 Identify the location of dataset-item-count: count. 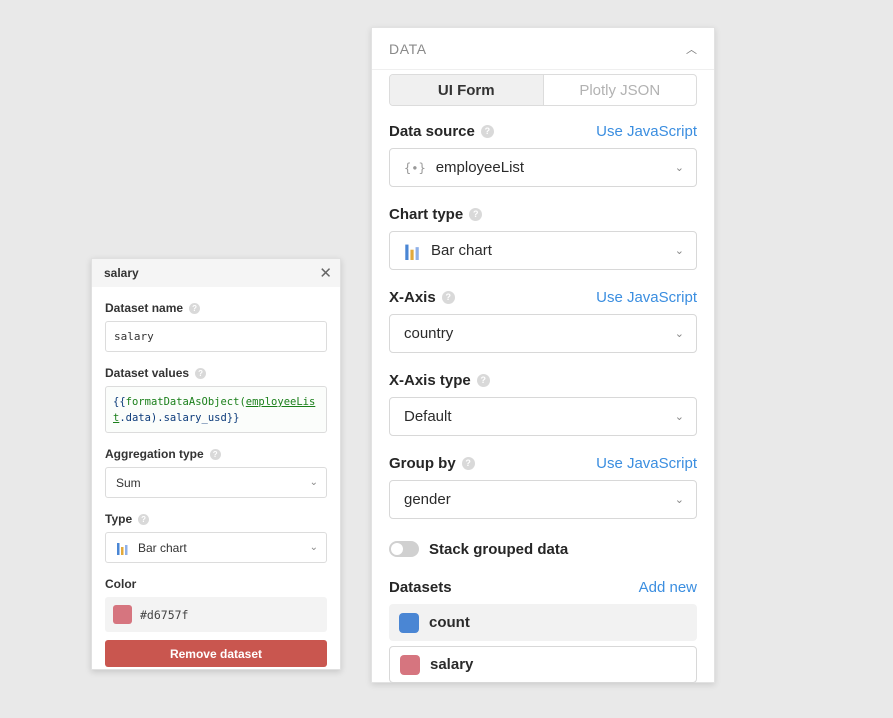
(543, 622).